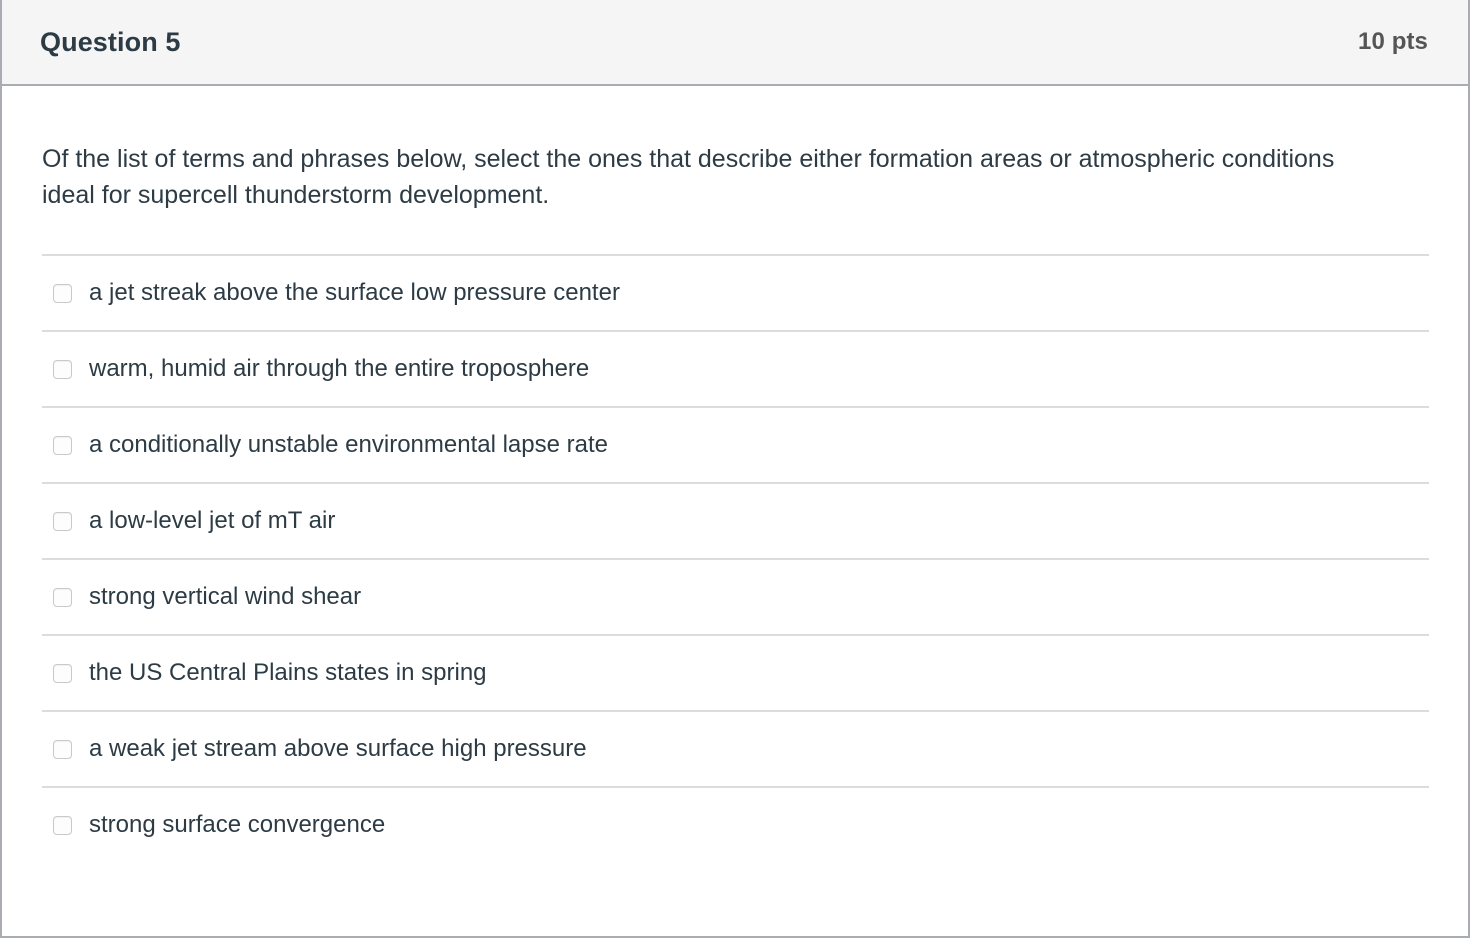 Image resolution: width=1484 pixels, height=950 pixels. Describe the element at coordinates (735, 43) in the screenshot. I see `question-header: Question 5 10 pts` at that location.